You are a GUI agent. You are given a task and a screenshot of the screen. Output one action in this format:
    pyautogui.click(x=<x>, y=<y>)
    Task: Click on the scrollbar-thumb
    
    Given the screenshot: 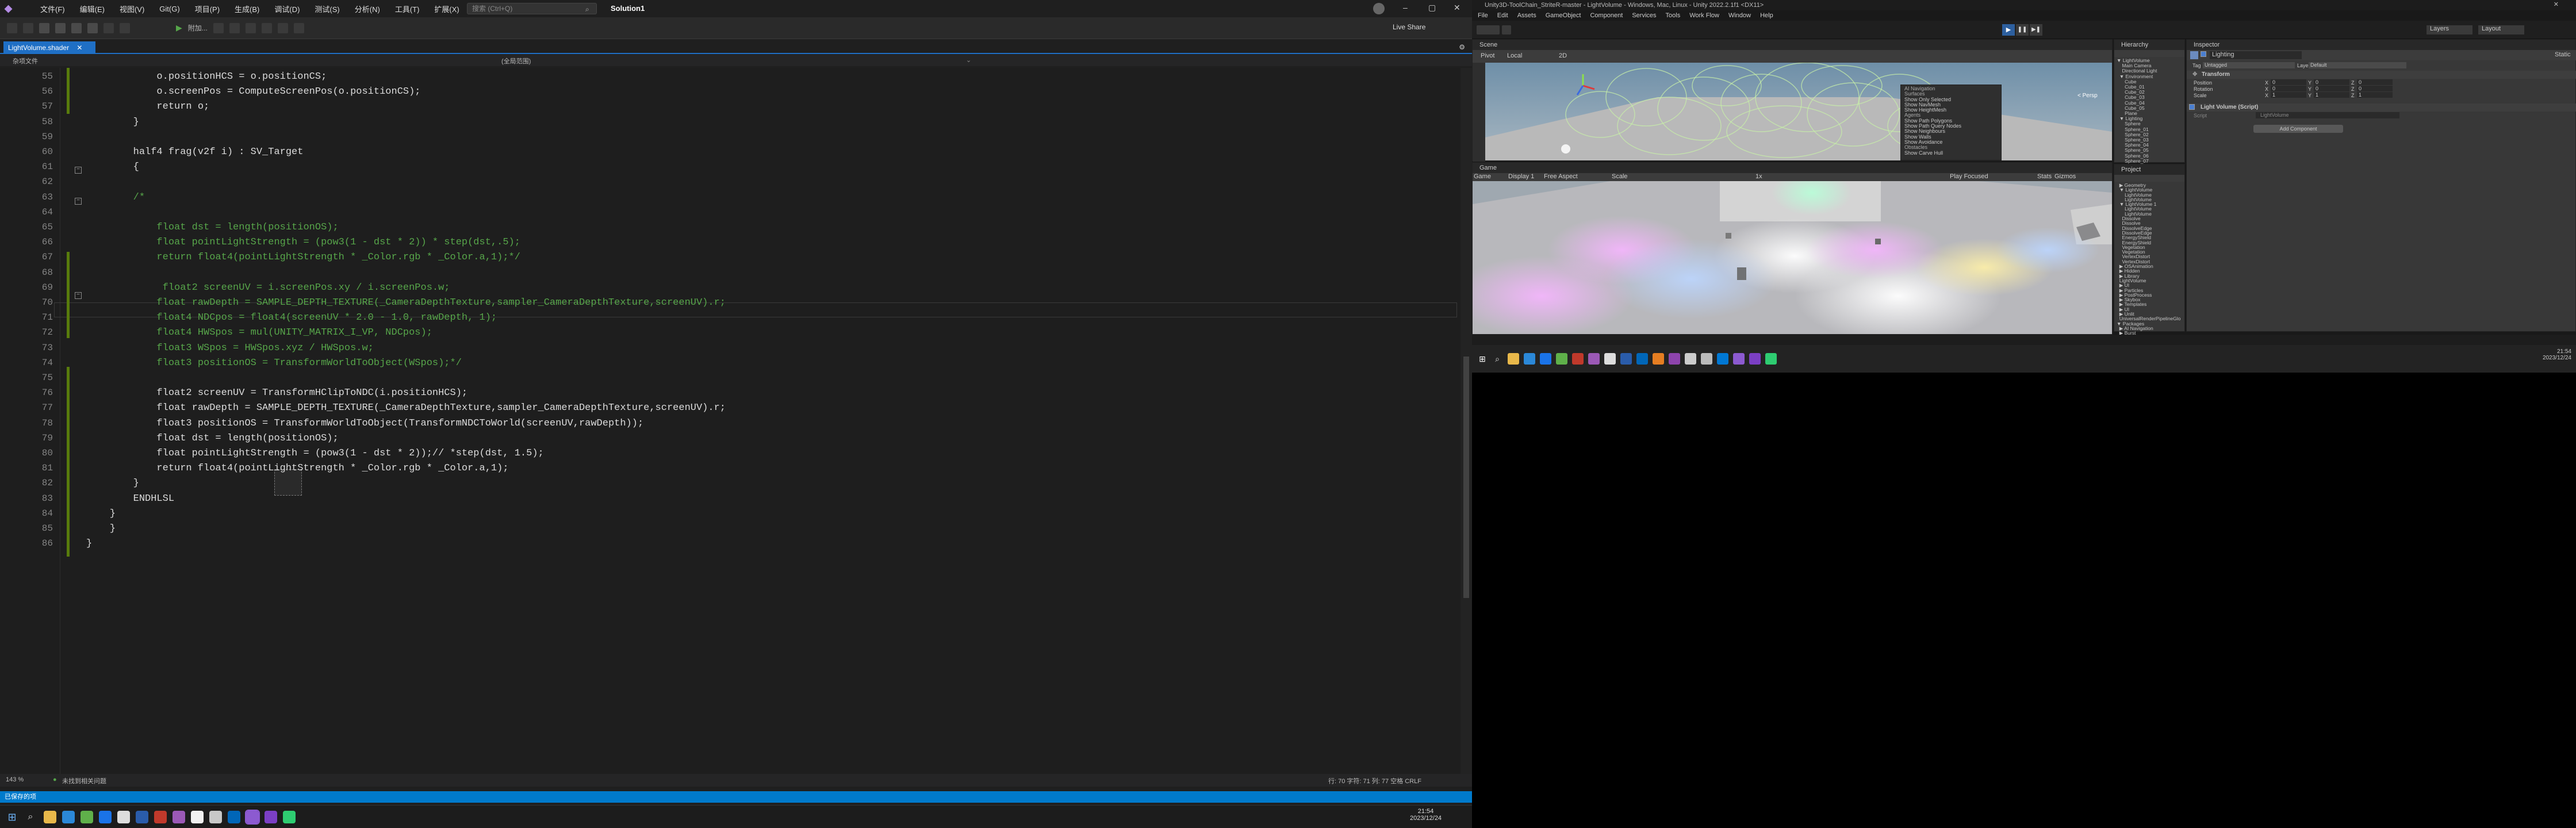 What is the action you would take?
    pyautogui.click(x=1466, y=477)
    